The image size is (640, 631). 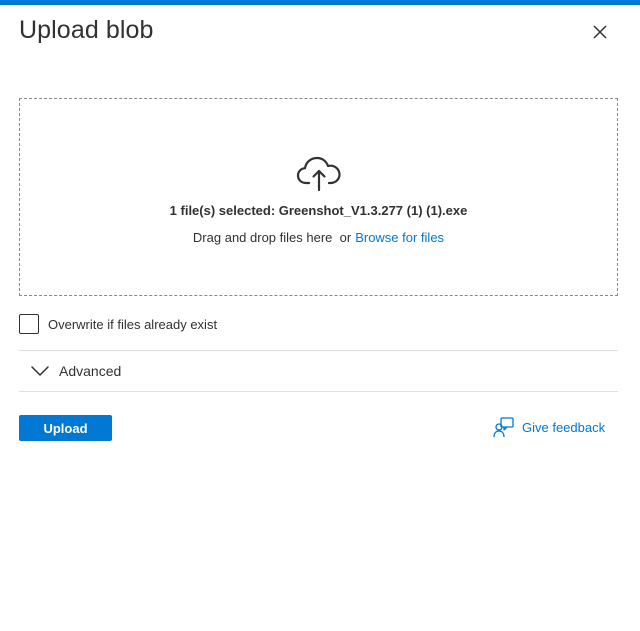 I want to click on cloud-upload-icon, so click(x=318, y=174).